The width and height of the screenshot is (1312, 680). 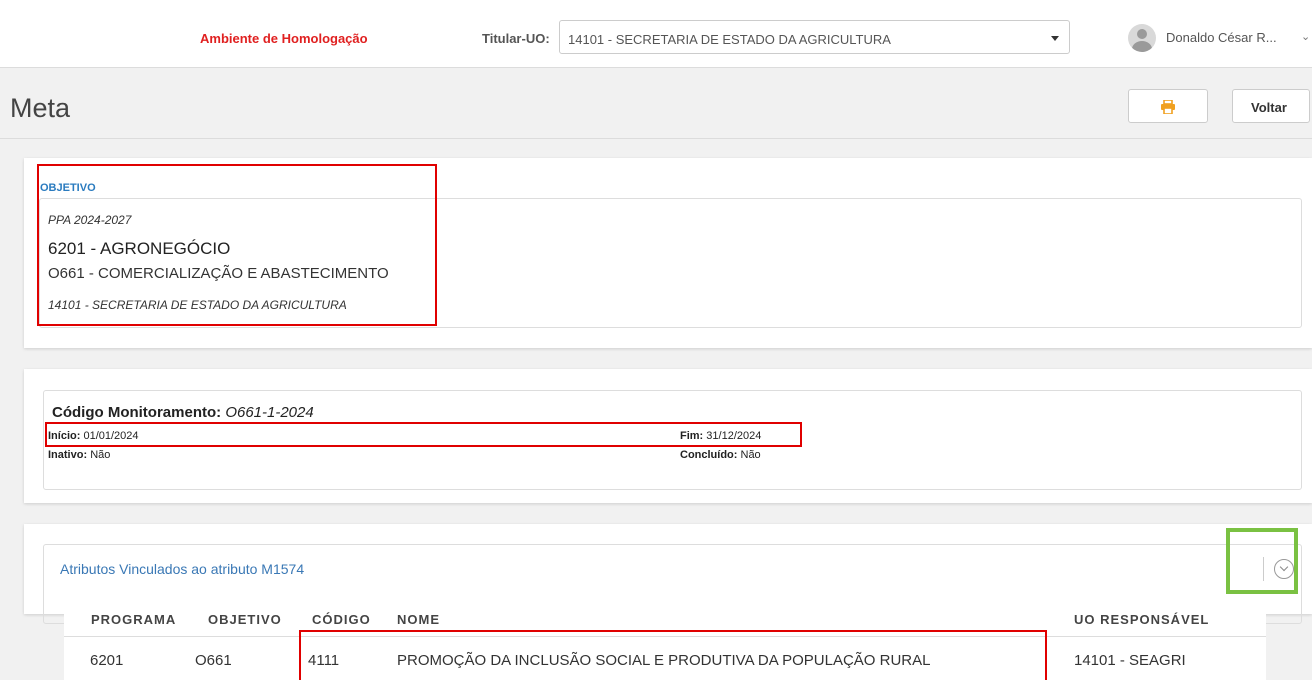 I want to click on cell-programa: 6201, so click(x=107, y=660).